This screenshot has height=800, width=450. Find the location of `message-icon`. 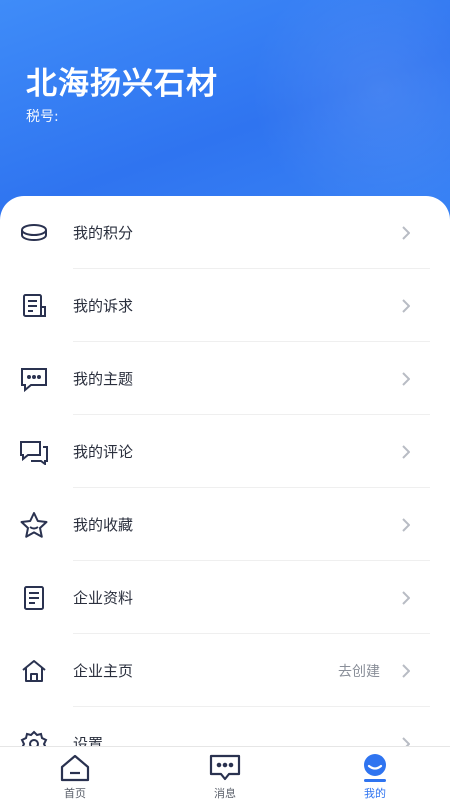

message-icon is located at coordinates (225, 768).